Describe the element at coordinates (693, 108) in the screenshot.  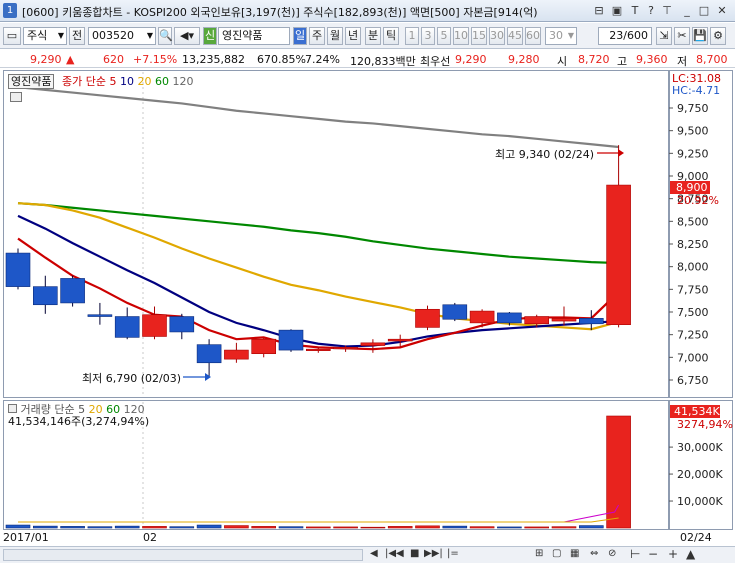
I see `price-tick-label: 9,750` at that location.